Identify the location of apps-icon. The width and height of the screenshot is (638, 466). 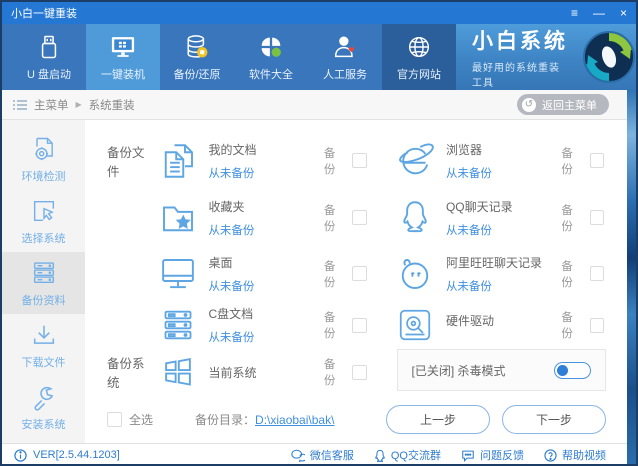
(271, 47).